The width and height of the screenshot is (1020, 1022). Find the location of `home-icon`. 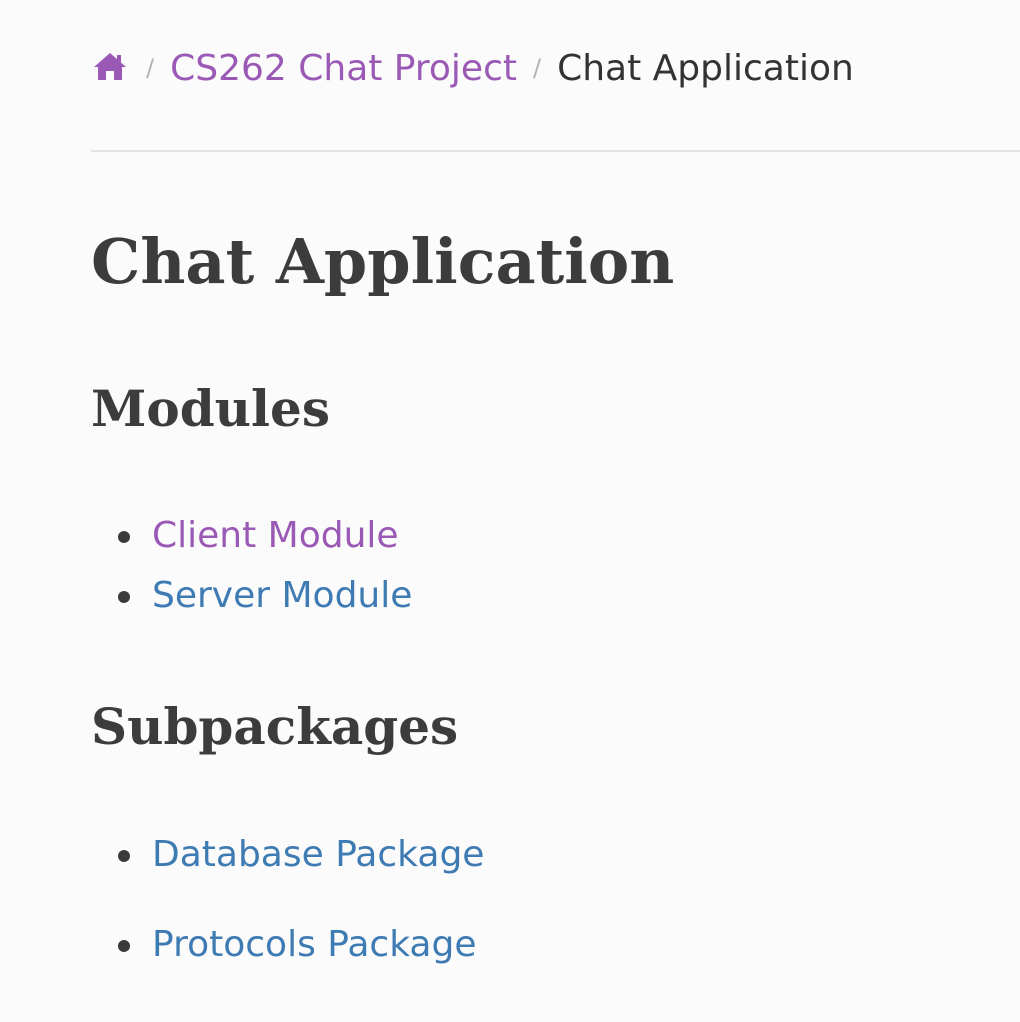

home-icon is located at coordinates (110, 68).